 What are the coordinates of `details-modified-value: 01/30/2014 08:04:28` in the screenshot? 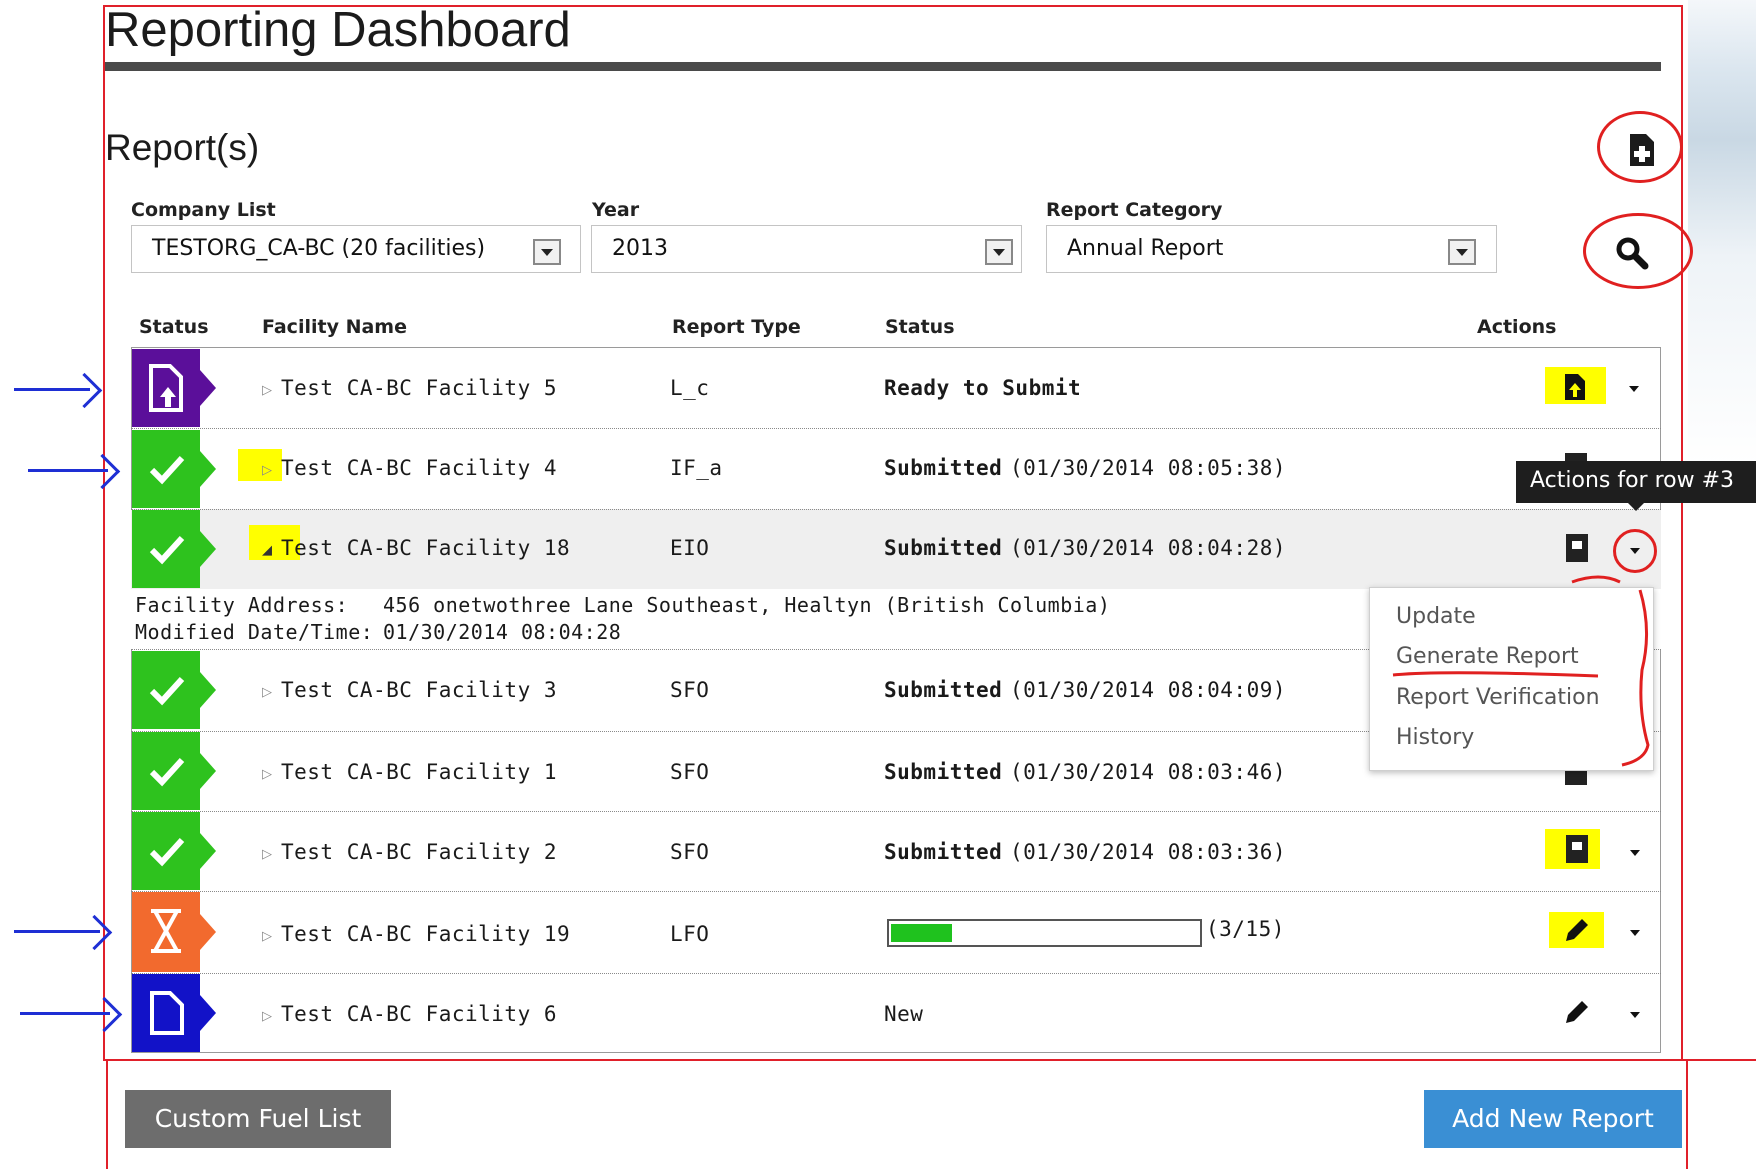 It's located at (502, 632).